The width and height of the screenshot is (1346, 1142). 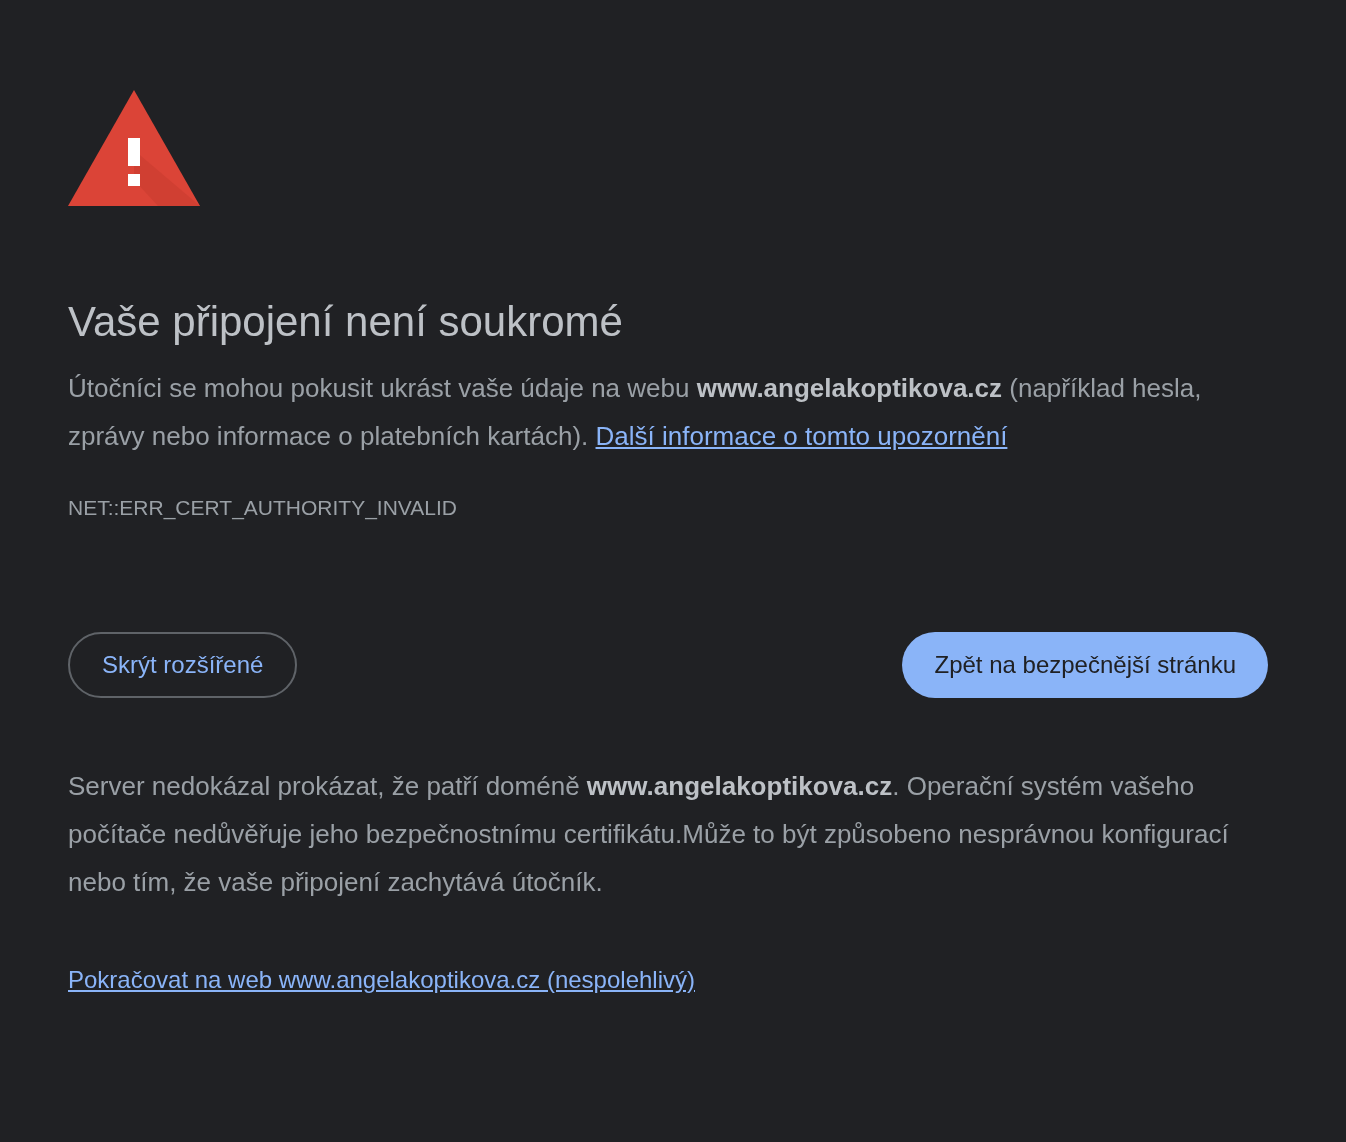 I want to click on warning-message: Útočníci se mohou pokusit ukrást vaše údaje na webu www.angelakoptikova.cz (například hesla, zprávy nebo informace o platebních kartách). Další informace o tomto upozornění, so click(x=635, y=412).